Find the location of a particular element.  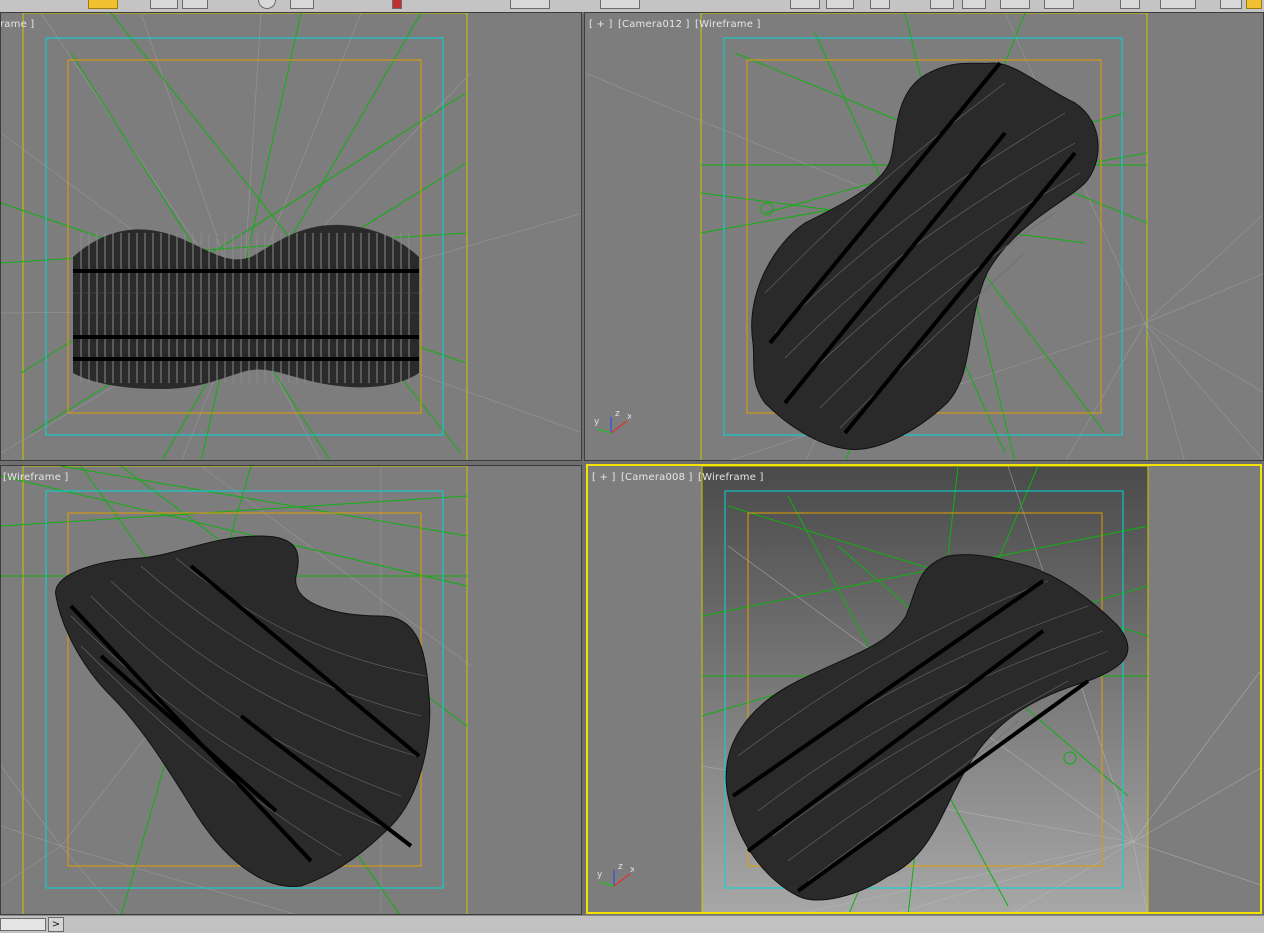

viewport-label-shading: rame ] is located at coordinates (17, 24).